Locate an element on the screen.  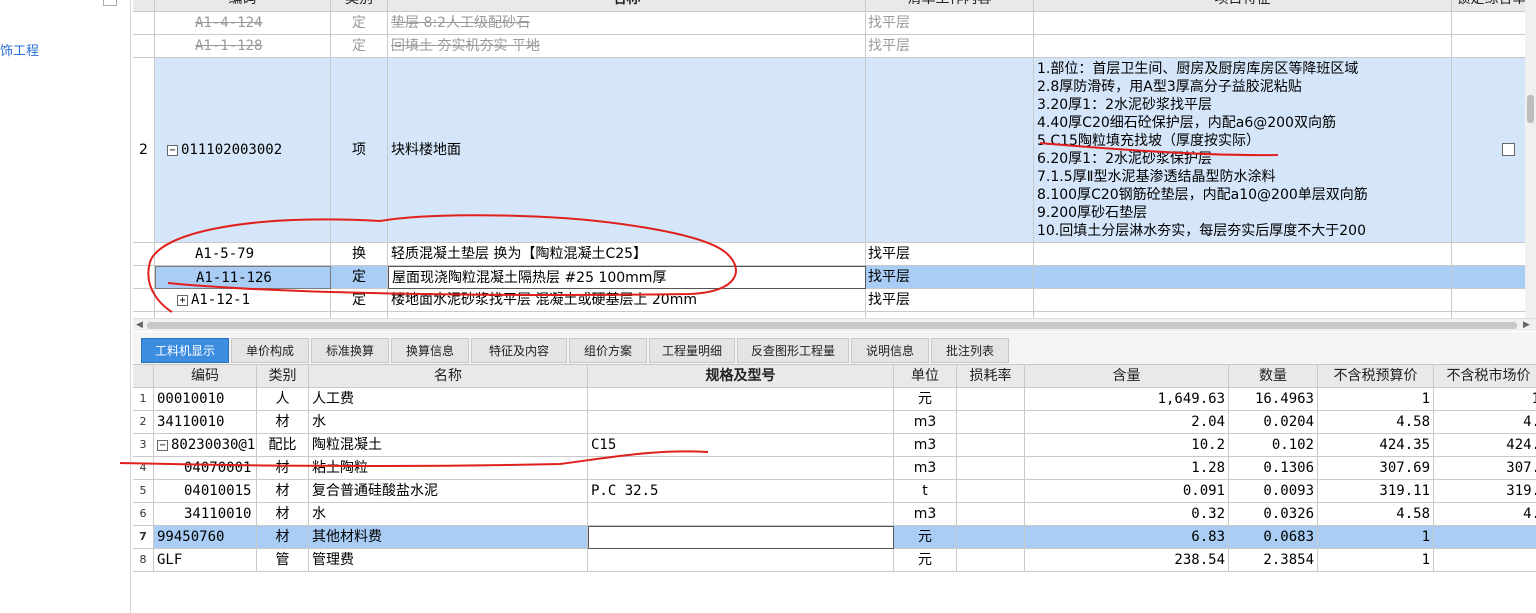
row-market-price: 319. is located at coordinates (1485, 491).